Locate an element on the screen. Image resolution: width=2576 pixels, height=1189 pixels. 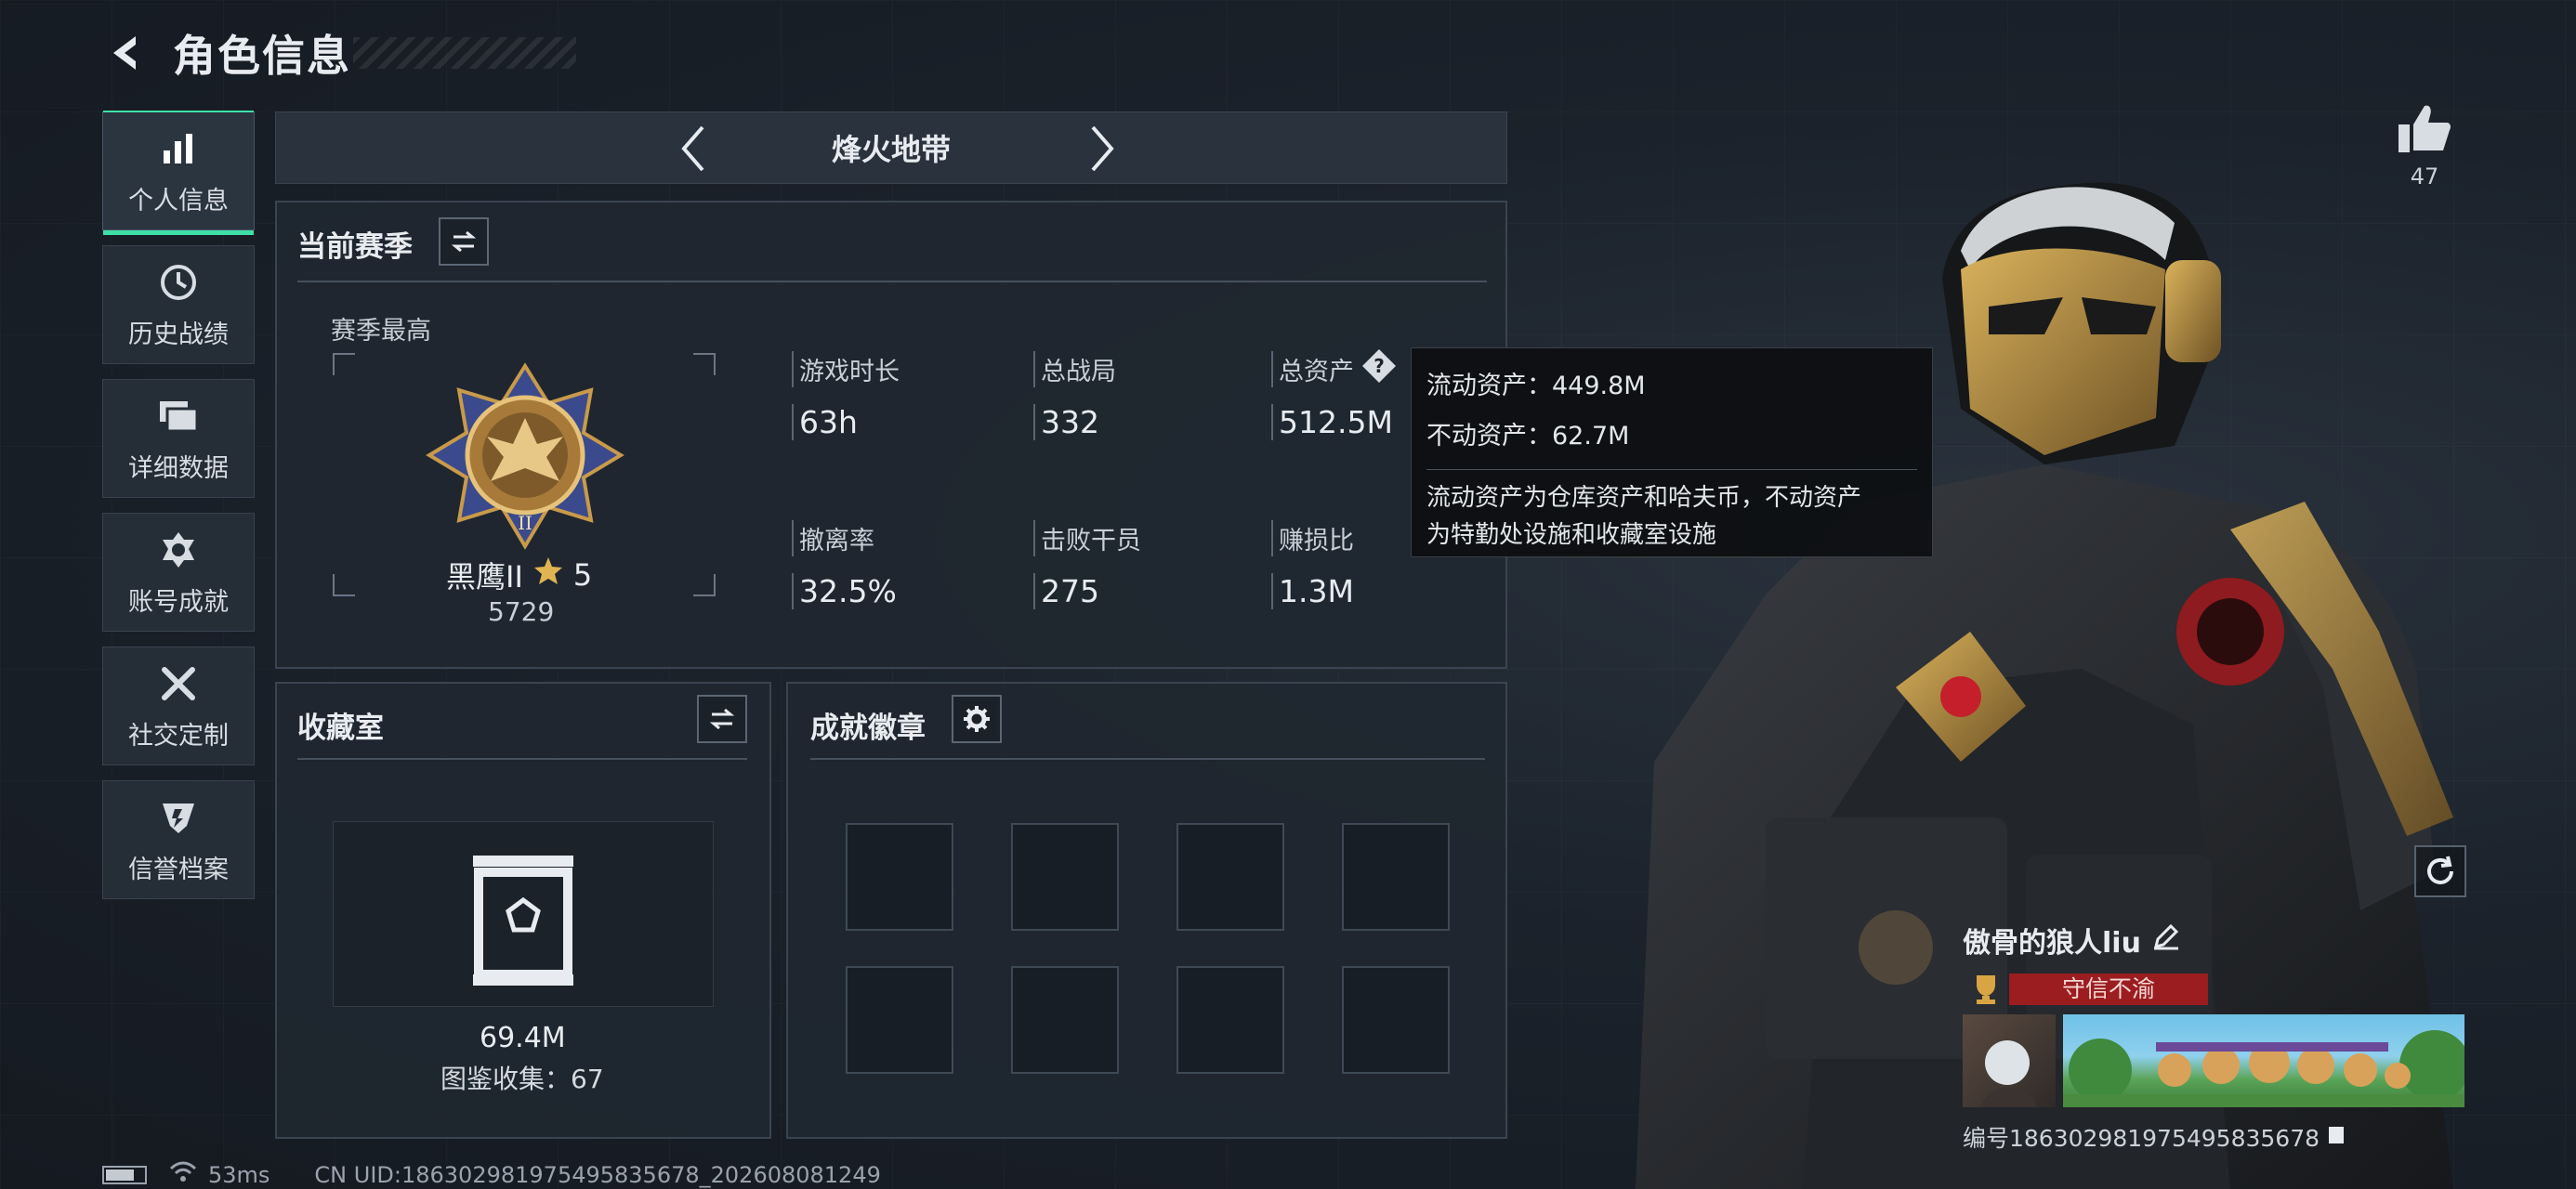
ping-value: 53ms is located at coordinates (239, 1175).